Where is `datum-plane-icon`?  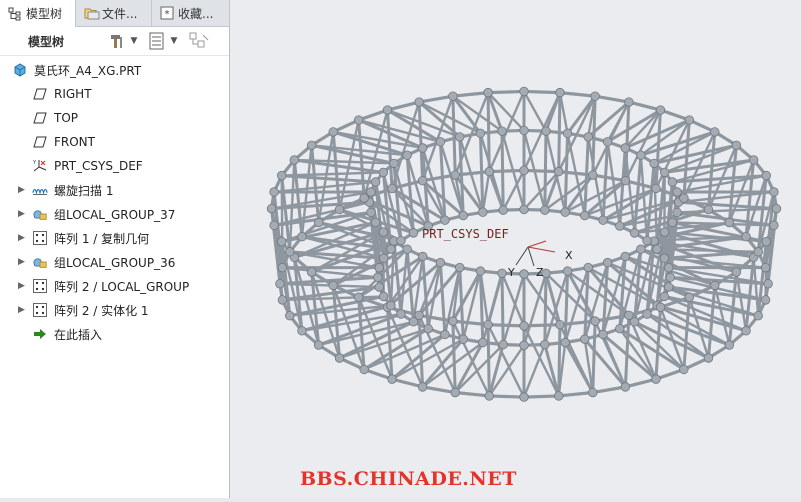
datum-plane-icon is located at coordinates (40, 142).